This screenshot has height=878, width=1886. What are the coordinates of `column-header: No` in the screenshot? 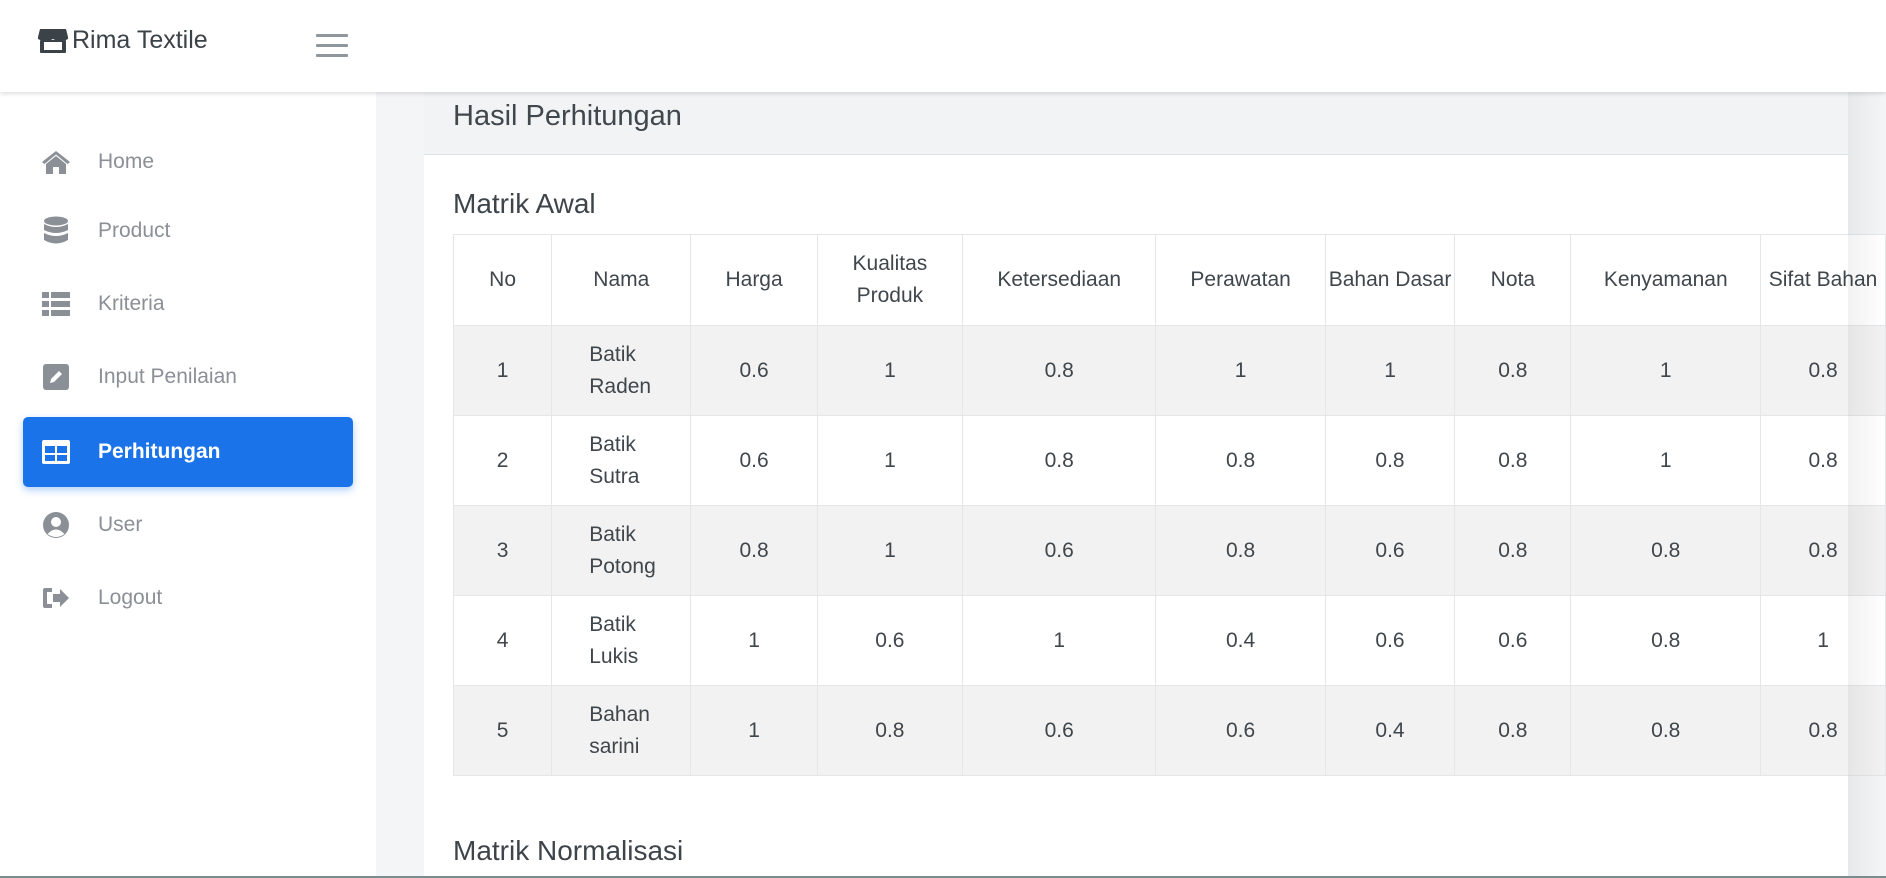 It's located at (503, 280).